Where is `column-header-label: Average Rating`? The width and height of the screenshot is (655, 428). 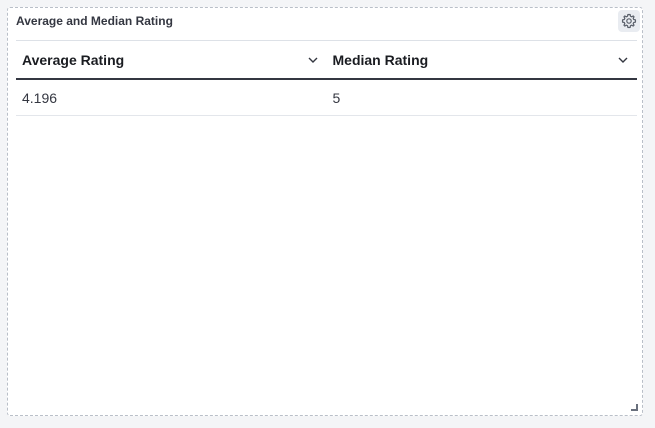 column-header-label: Average Rating is located at coordinates (73, 59).